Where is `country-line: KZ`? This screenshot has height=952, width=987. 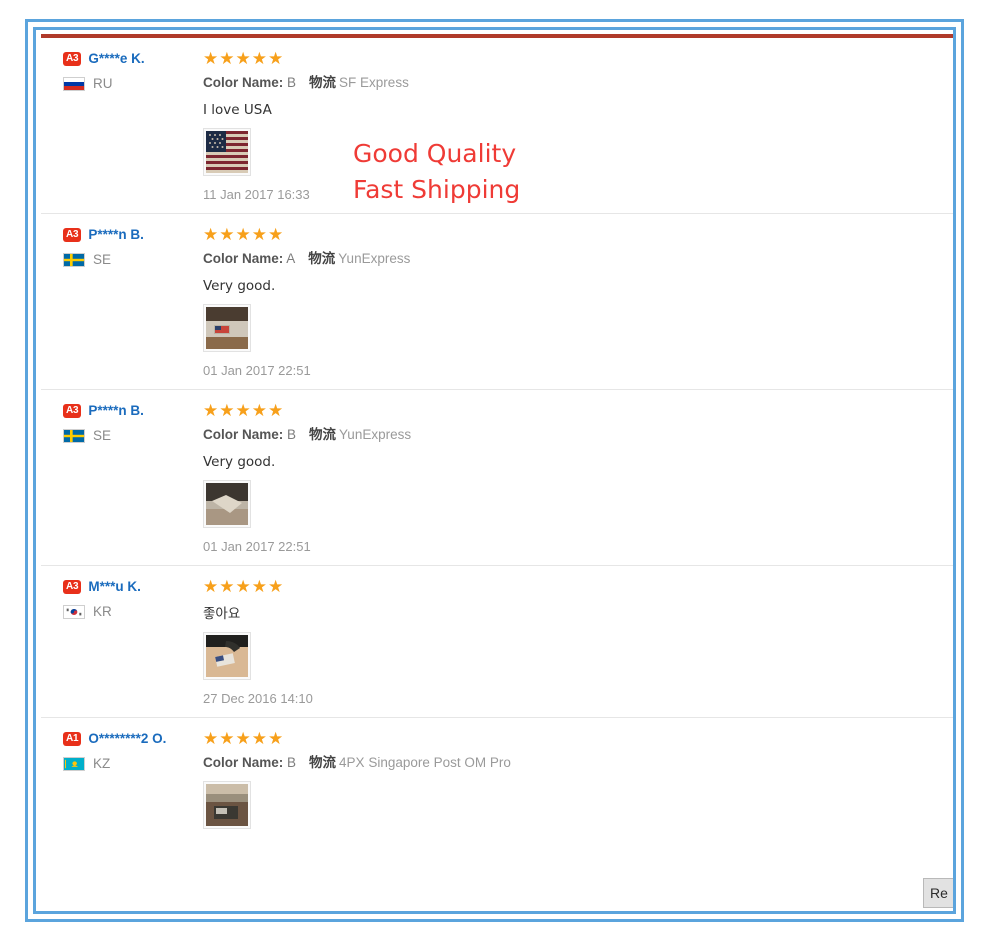
country-line: KZ is located at coordinates (131, 763).